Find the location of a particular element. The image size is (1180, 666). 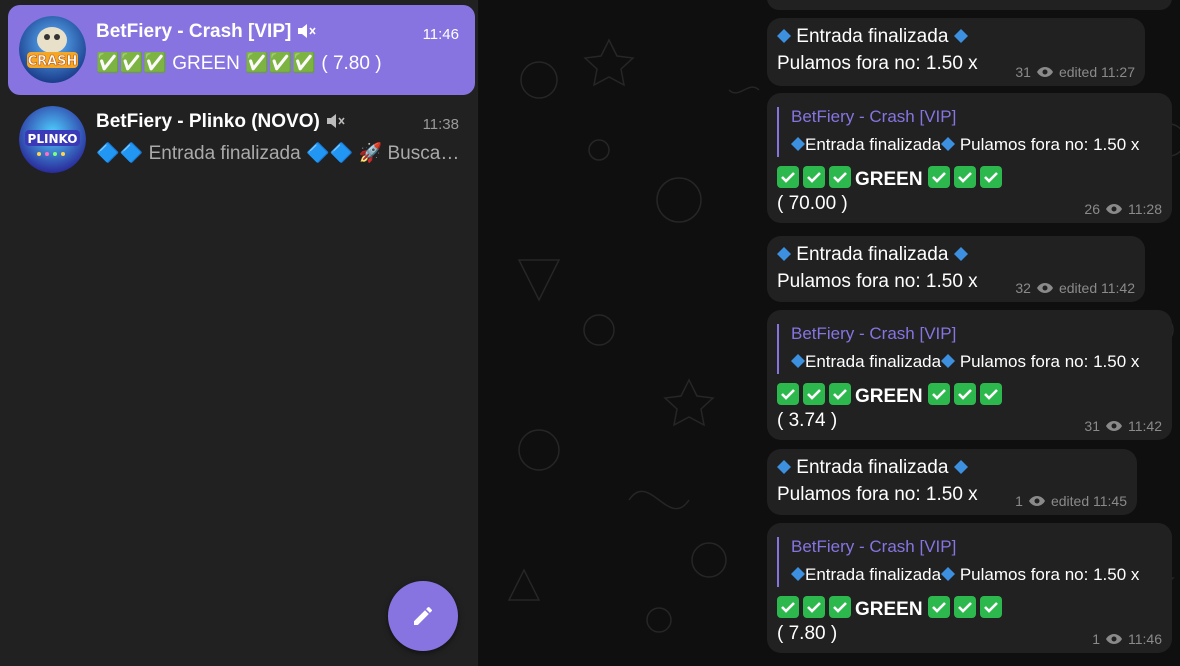

chat-time: 11:46 is located at coordinates (440, 34).